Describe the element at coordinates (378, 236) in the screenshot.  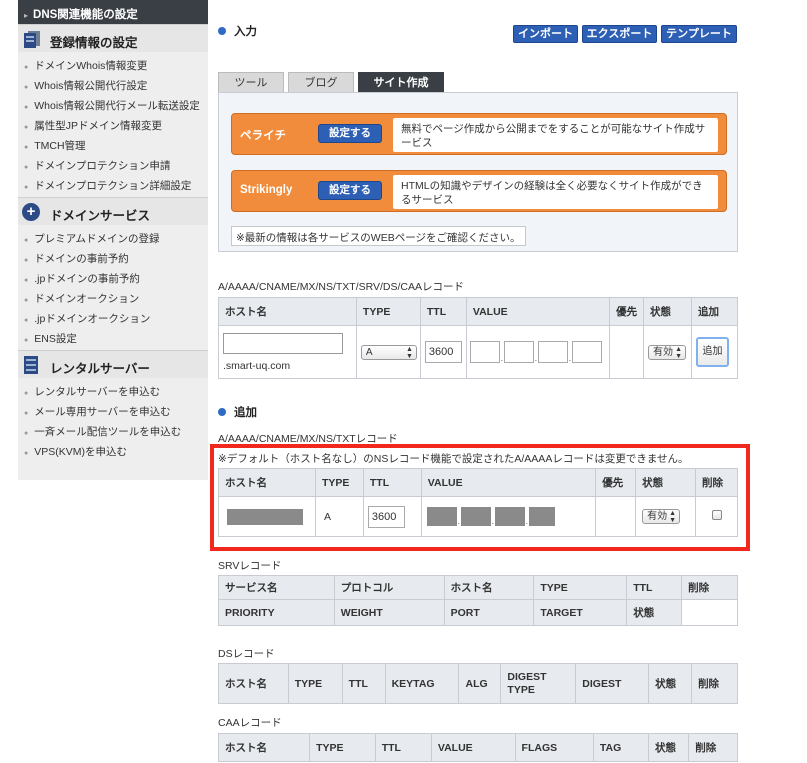
I see `notice-text: ※最新の情報は各サービスのWEBページをご確認ください。` at that location.